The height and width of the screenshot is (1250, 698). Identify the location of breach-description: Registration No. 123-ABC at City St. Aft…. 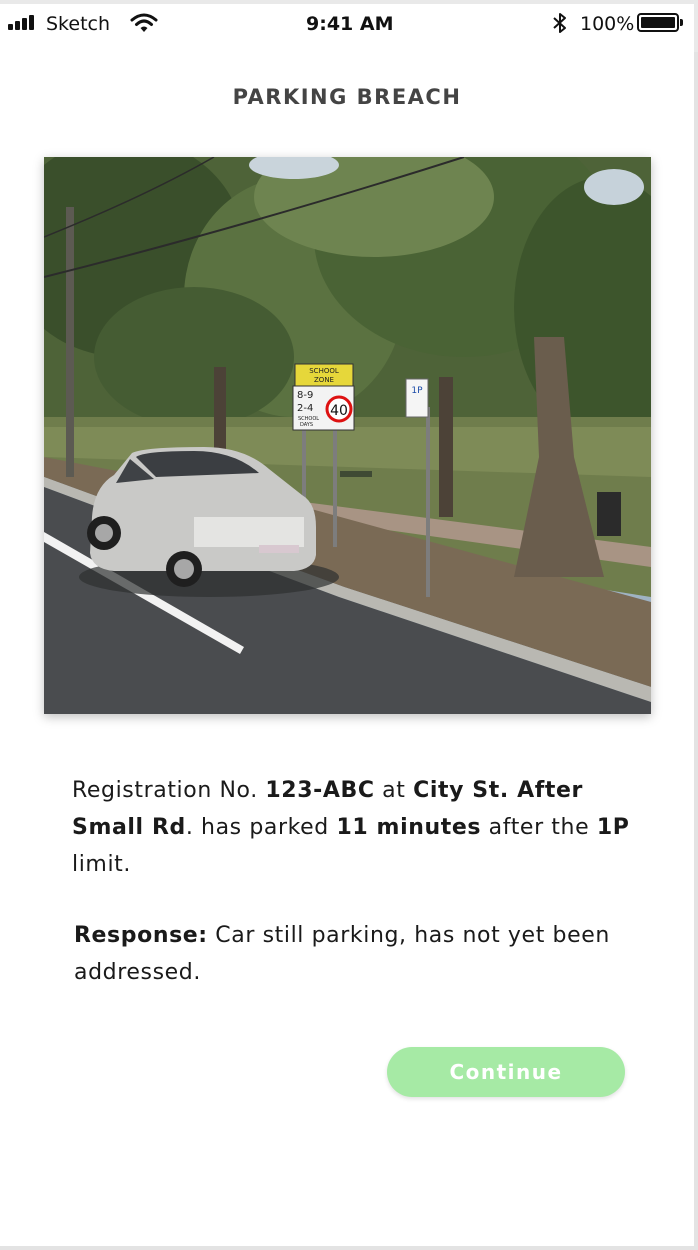
(352, 827).